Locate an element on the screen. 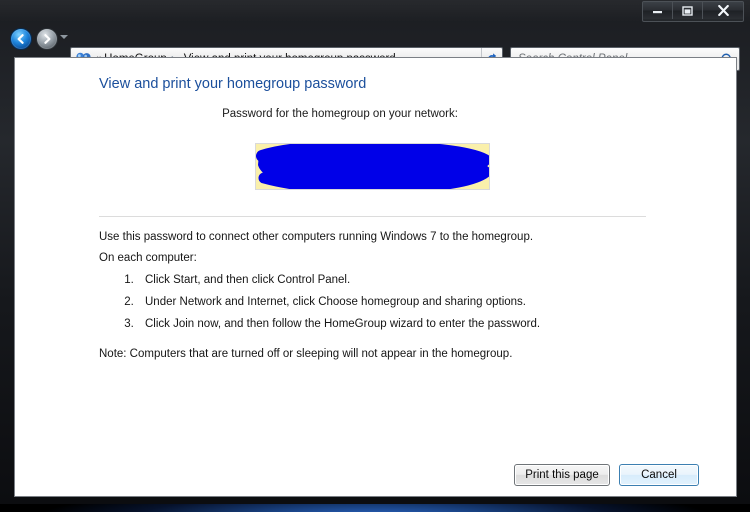 This screenshot has height=512, width=750. forward-button is located at coordinates (47, 39).